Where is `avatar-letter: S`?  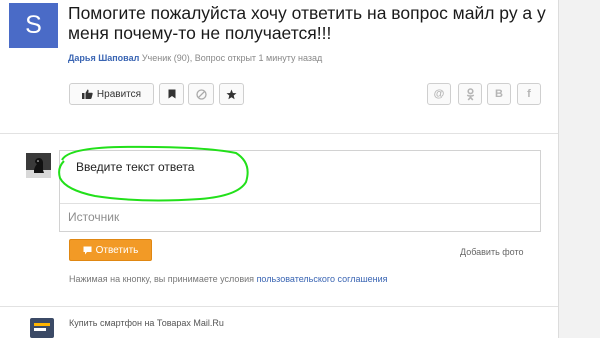
avatar-letter: S is located at coordinates (33, 25).